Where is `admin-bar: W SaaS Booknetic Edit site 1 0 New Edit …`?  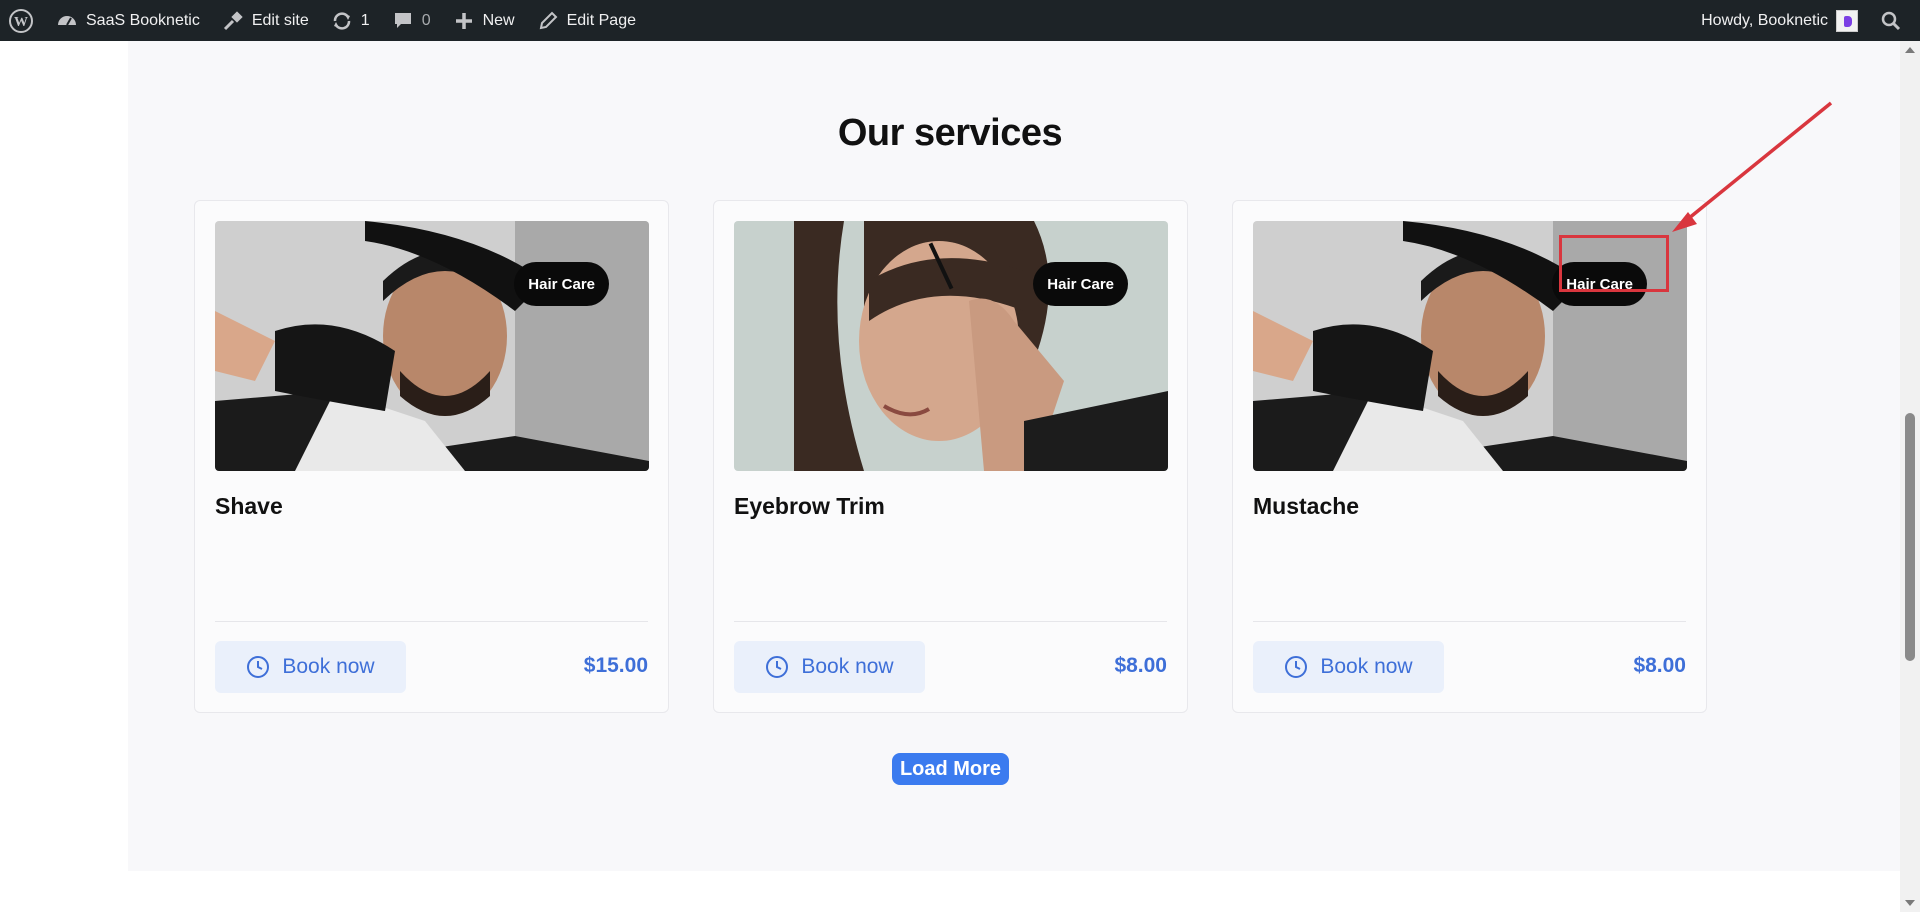 admin-bar: W SaaS Booknetic Edit site 1 0 New Edit … is located at coordinates (960, 20).